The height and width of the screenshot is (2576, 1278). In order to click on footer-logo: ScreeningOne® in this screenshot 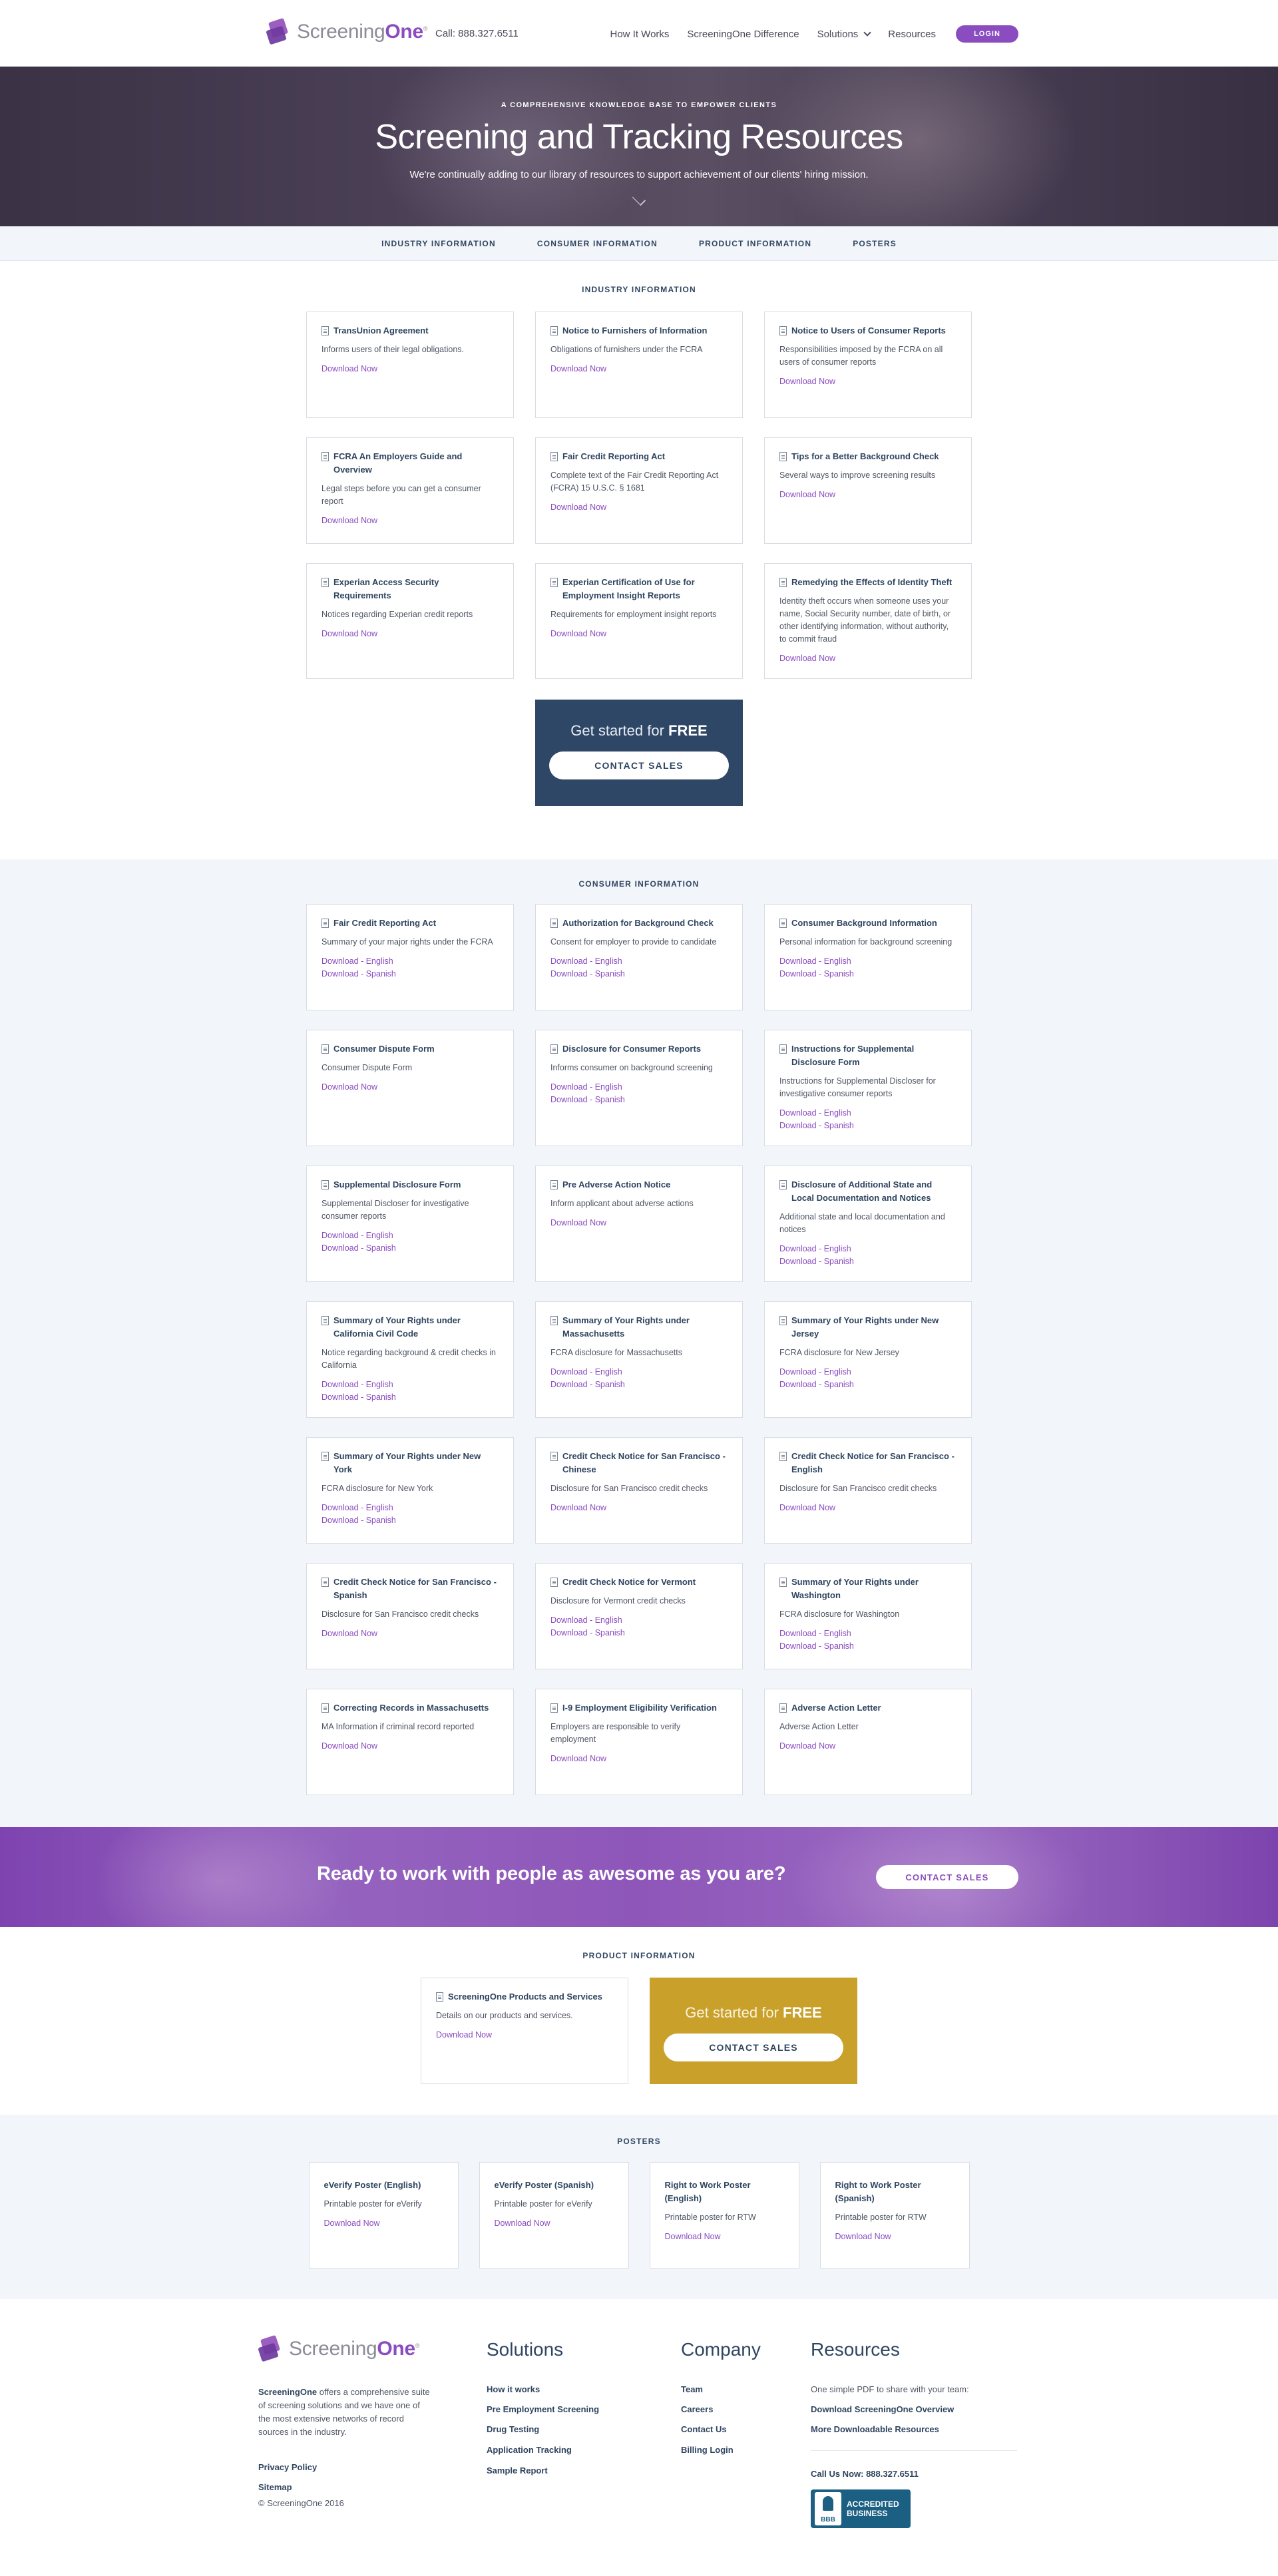, I will do `click(339, 2348)`.